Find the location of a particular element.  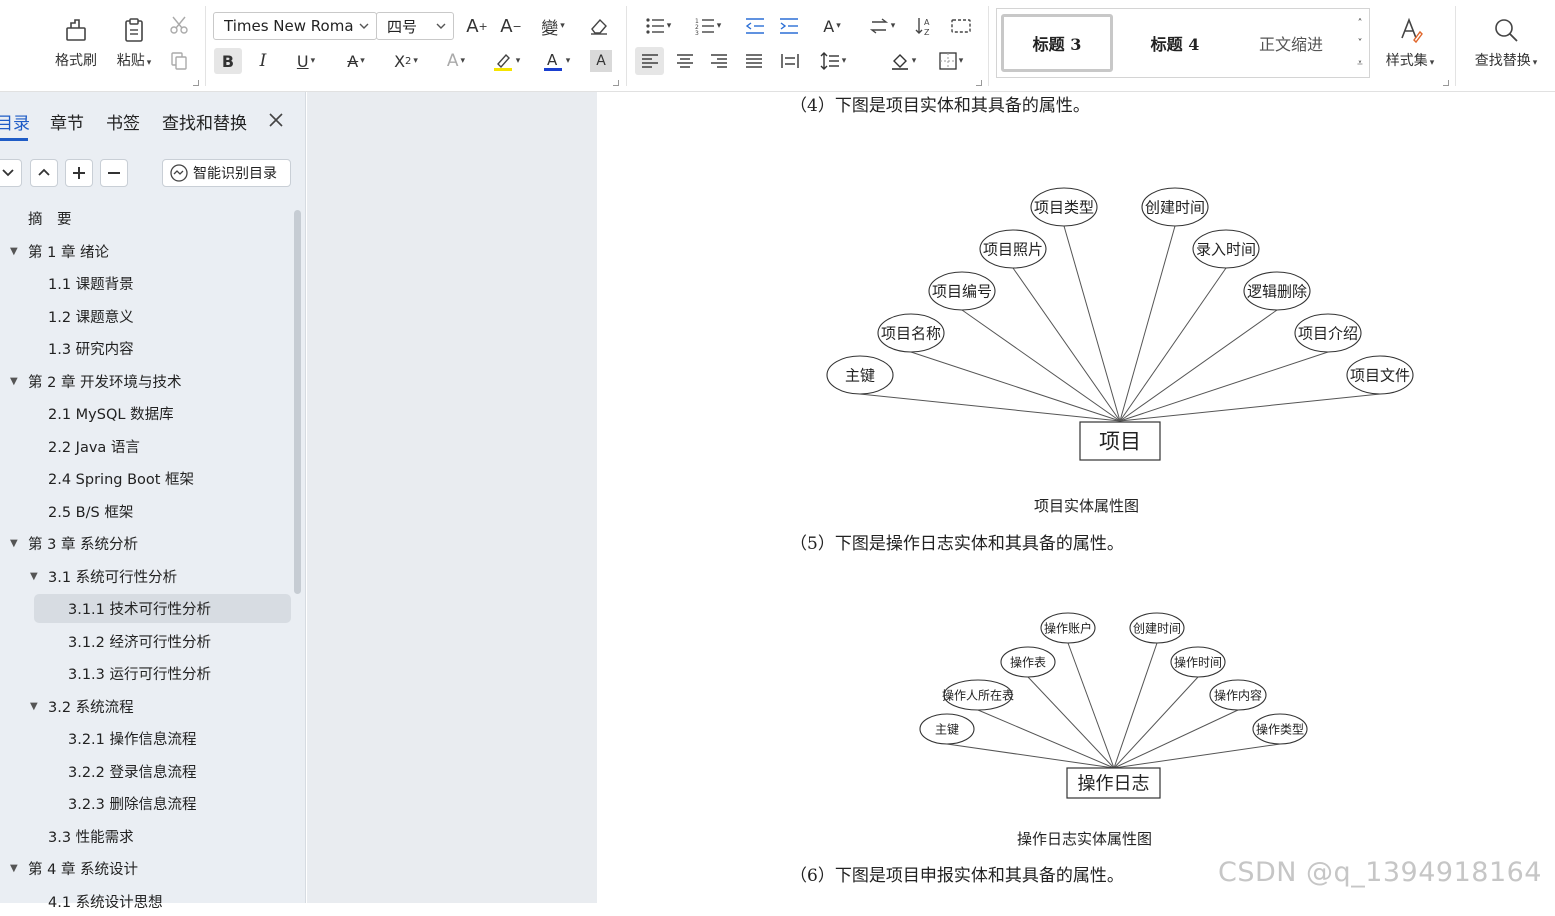

toc-item: 摘 要 is located at coordinates (145, 218).